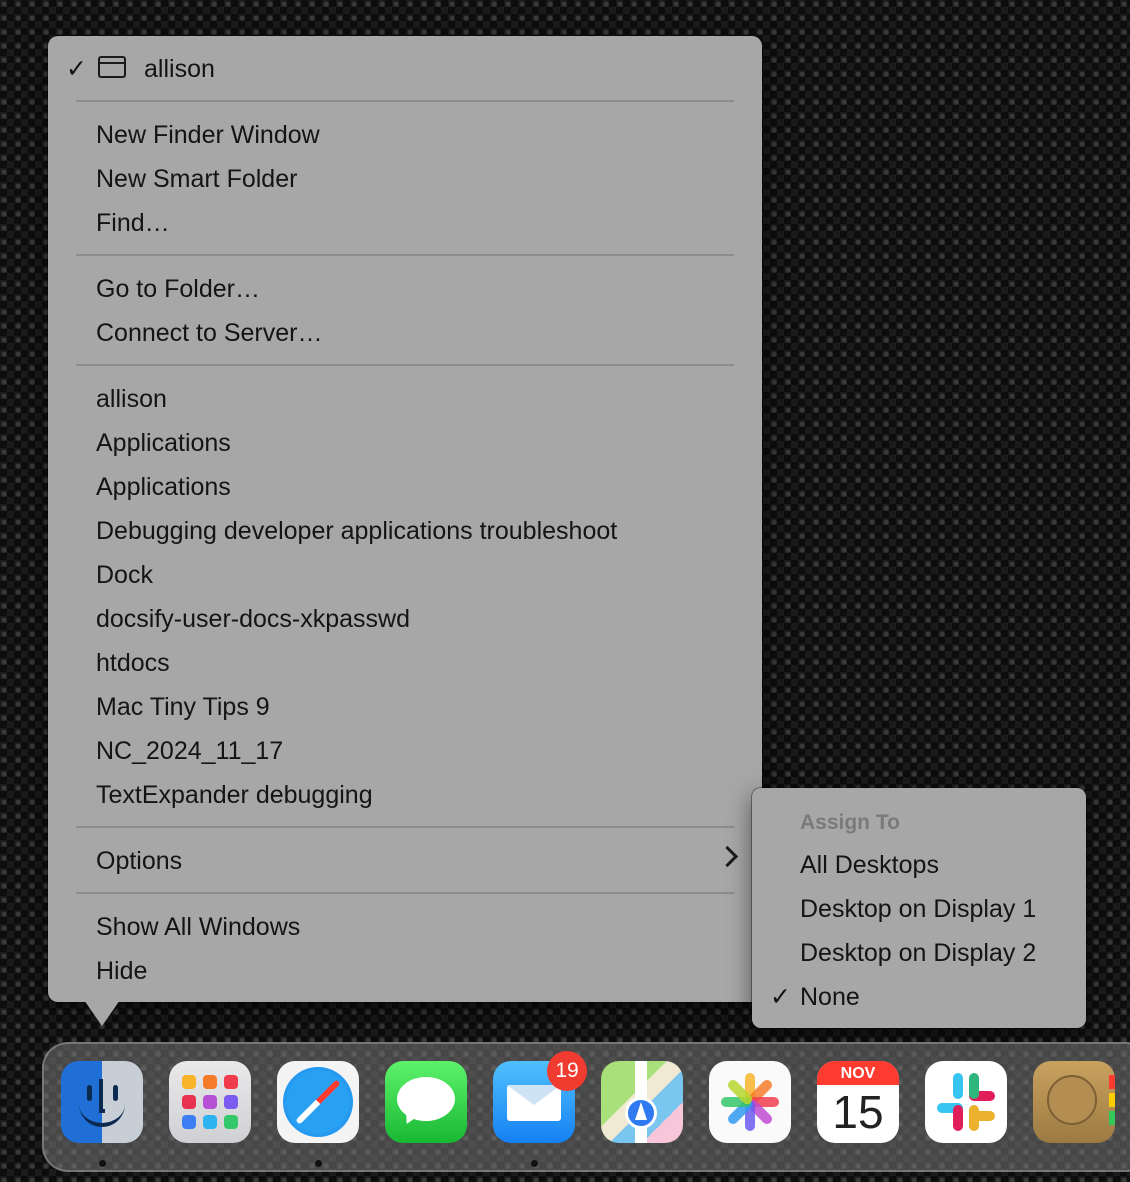 The width and height of the screenshot is (1130, 1182). I want to click on maps-icon, so click(642, 1102).